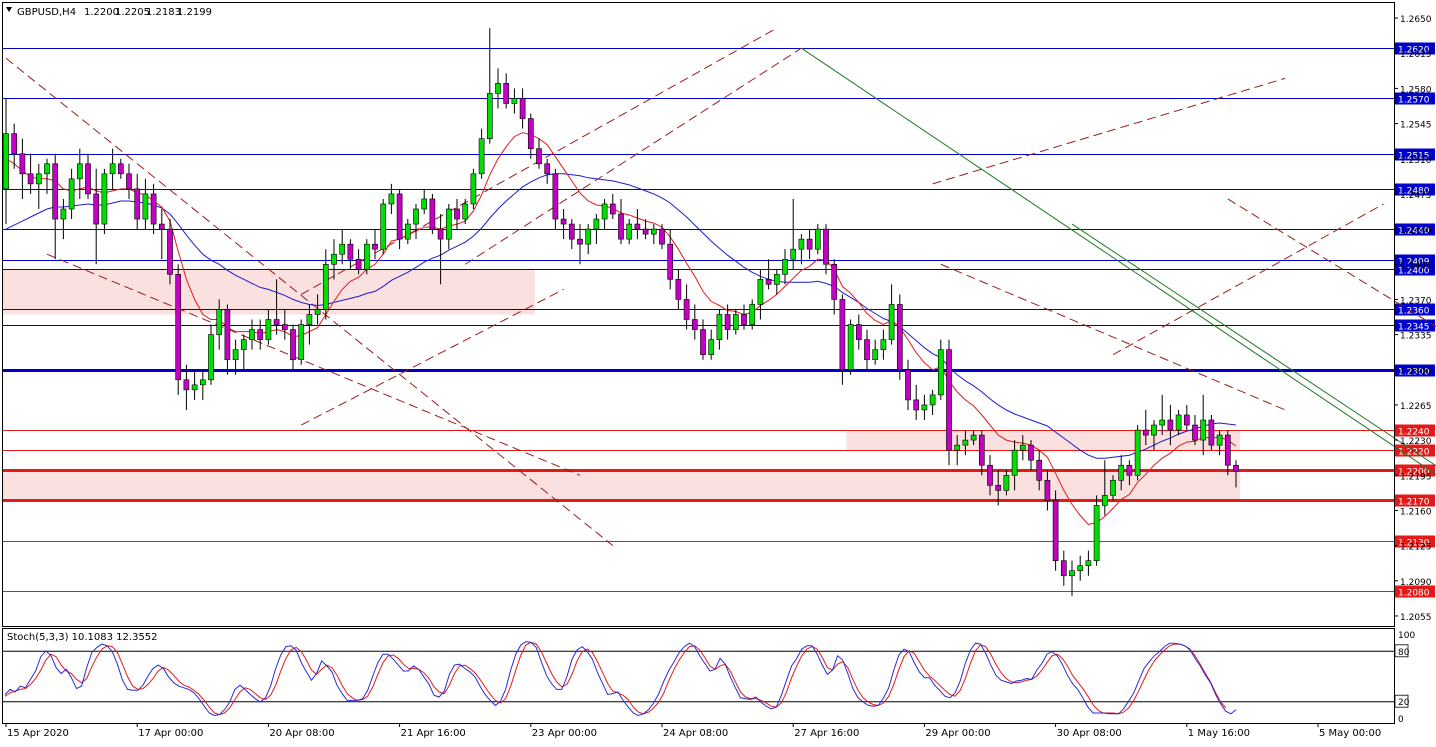 Image resolution: width=1436 pixels, height=747 pixels. Describe the element at coordinates (1416, 618) in the screenshot. I see `price-tick-label: 1.2055` at that location.